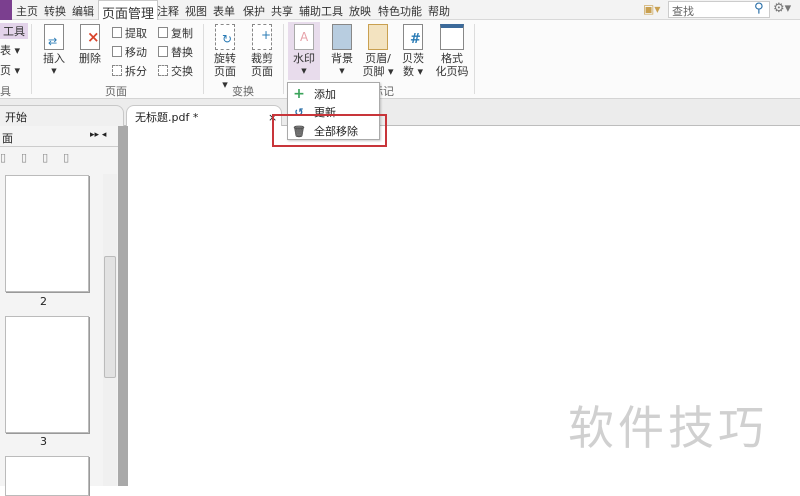  Describe the element at coordinates (304, 37) in the screenshot. I see `watermark-icon: A` at that location.